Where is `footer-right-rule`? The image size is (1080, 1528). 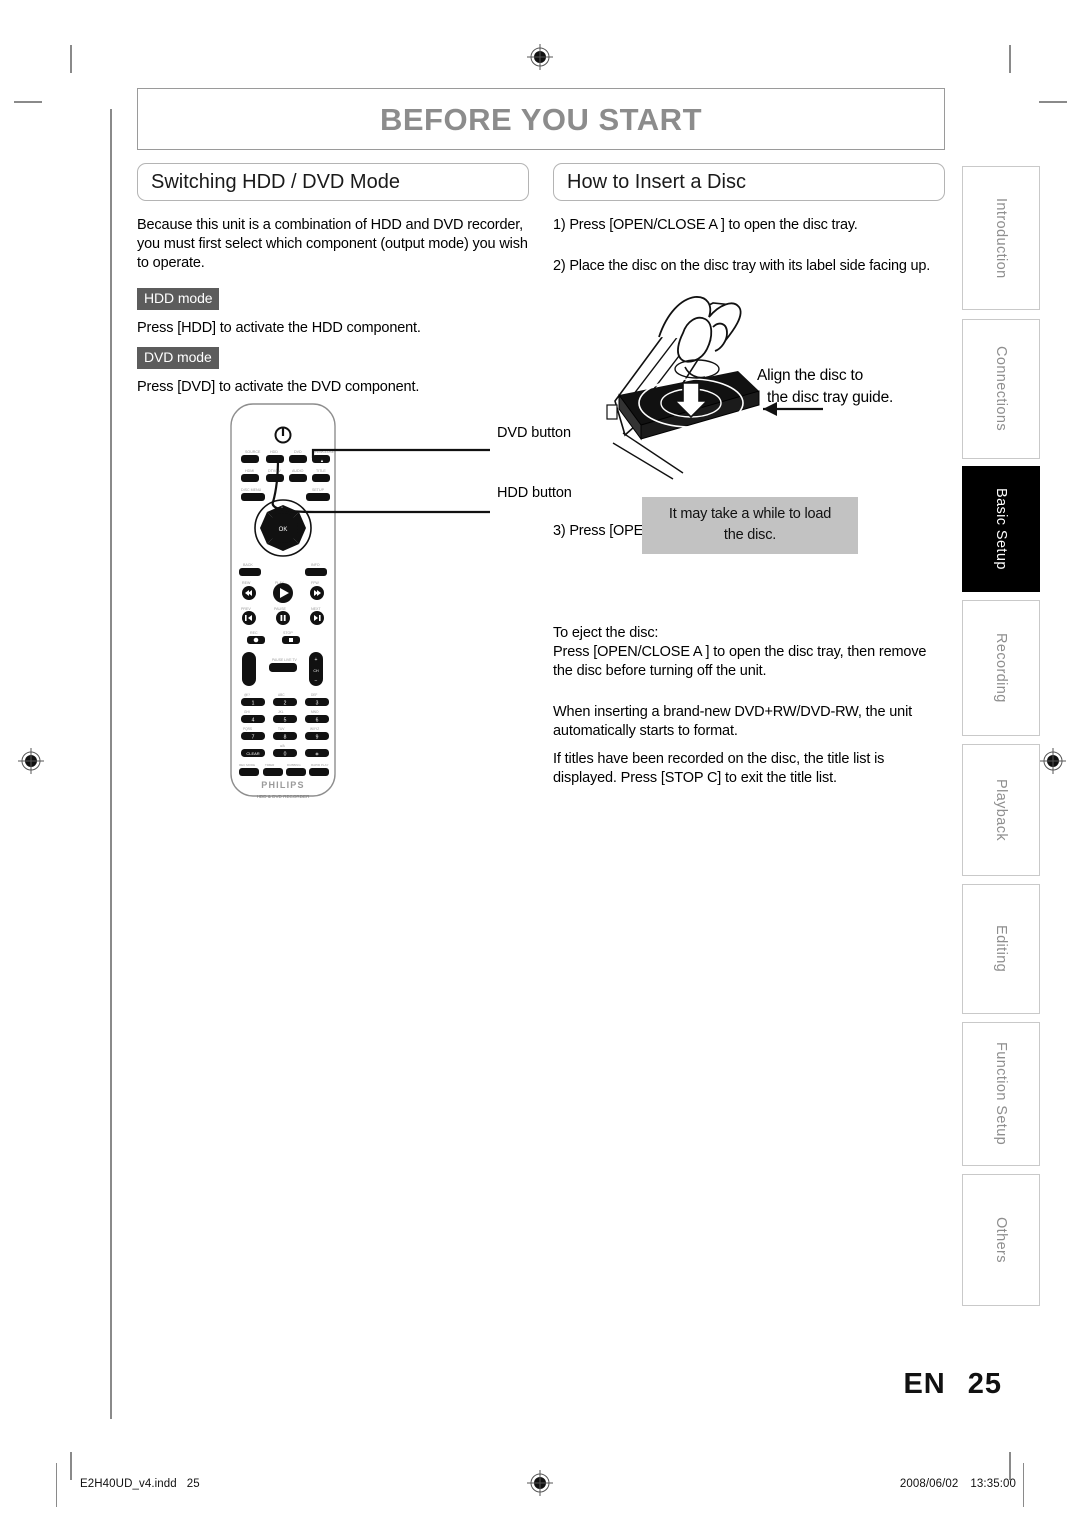
footer-right-rule is located at coordinates (1023, 1485).